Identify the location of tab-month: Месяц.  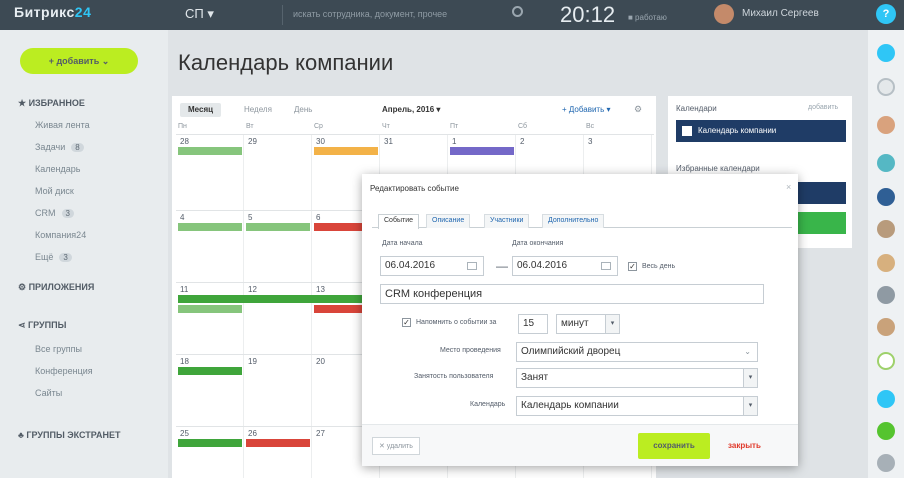
(201, 110).